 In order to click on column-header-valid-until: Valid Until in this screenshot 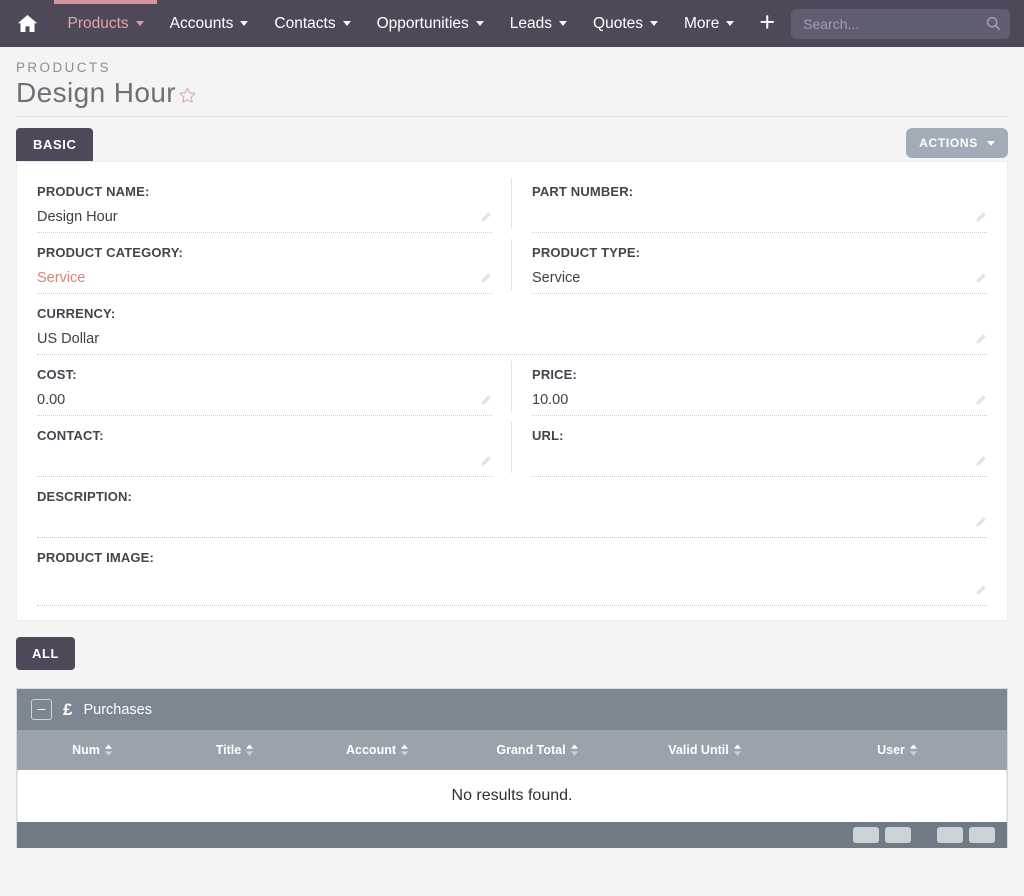, I will do `click(704, 750)`.